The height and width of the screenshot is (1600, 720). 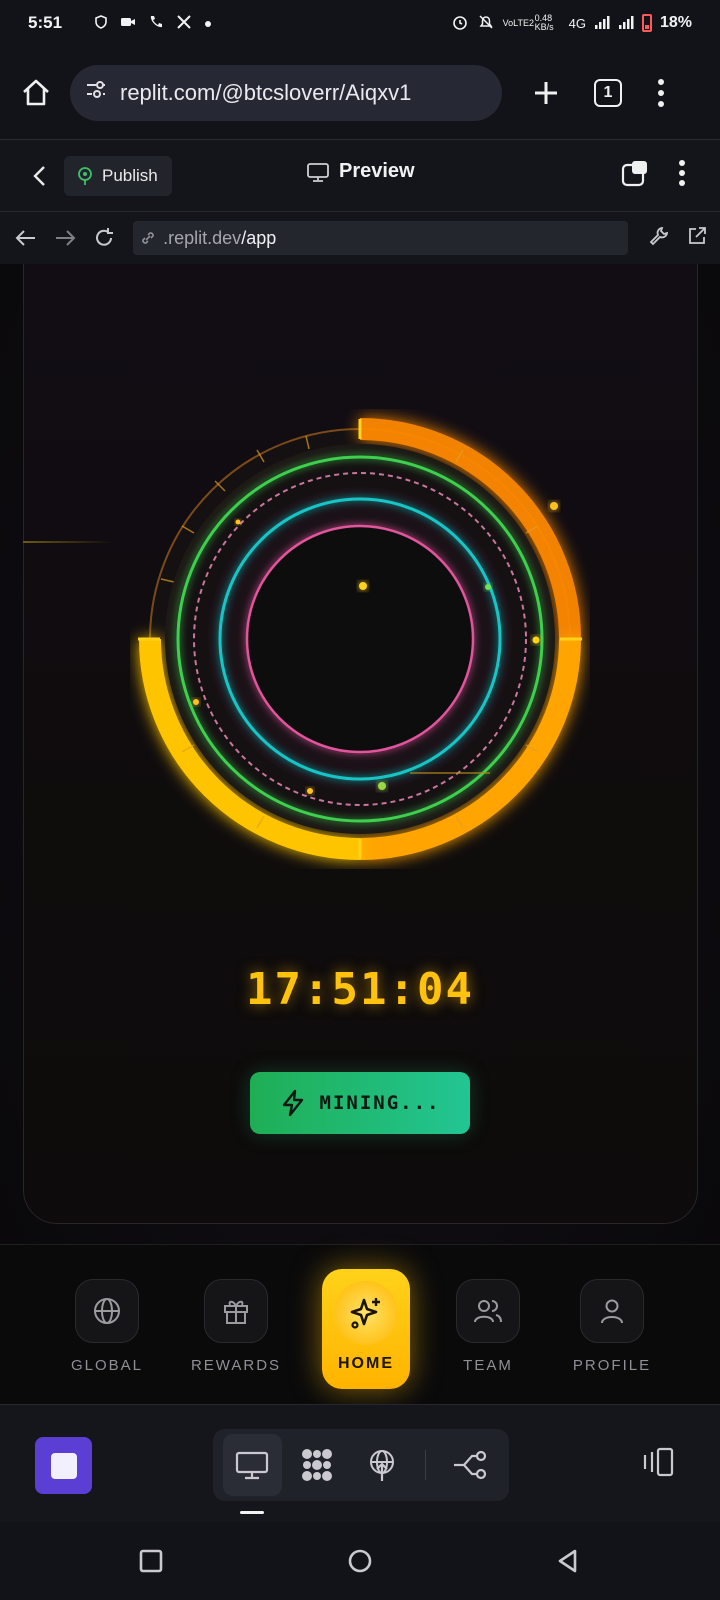 I want to click on mute-bell-icon, so click(x=486, y=23).